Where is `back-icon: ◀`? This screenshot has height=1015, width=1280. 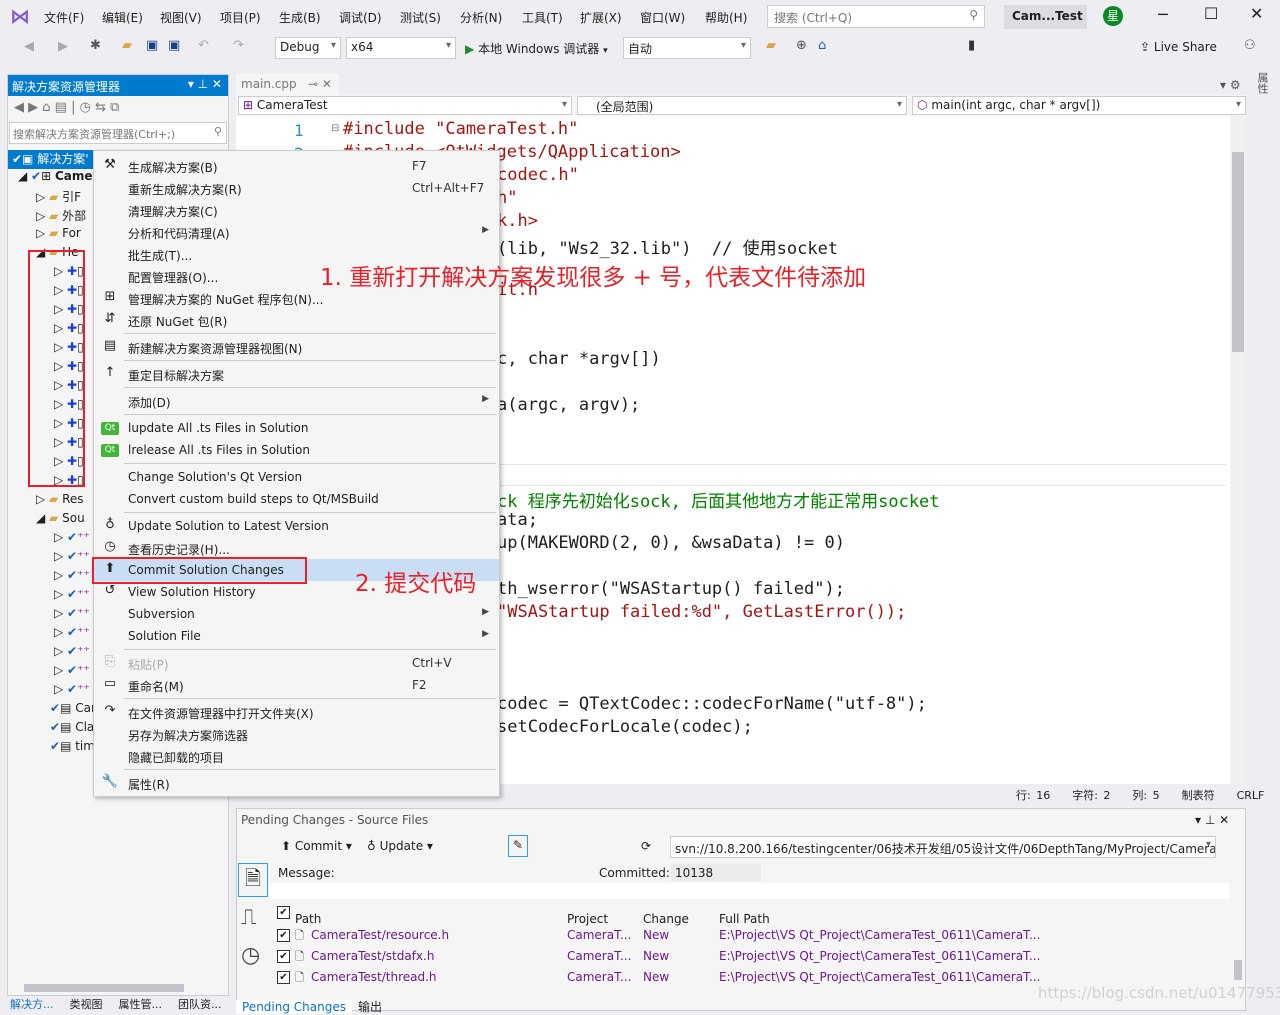 back-icon: ◀ is located at coordinates (29, 46).